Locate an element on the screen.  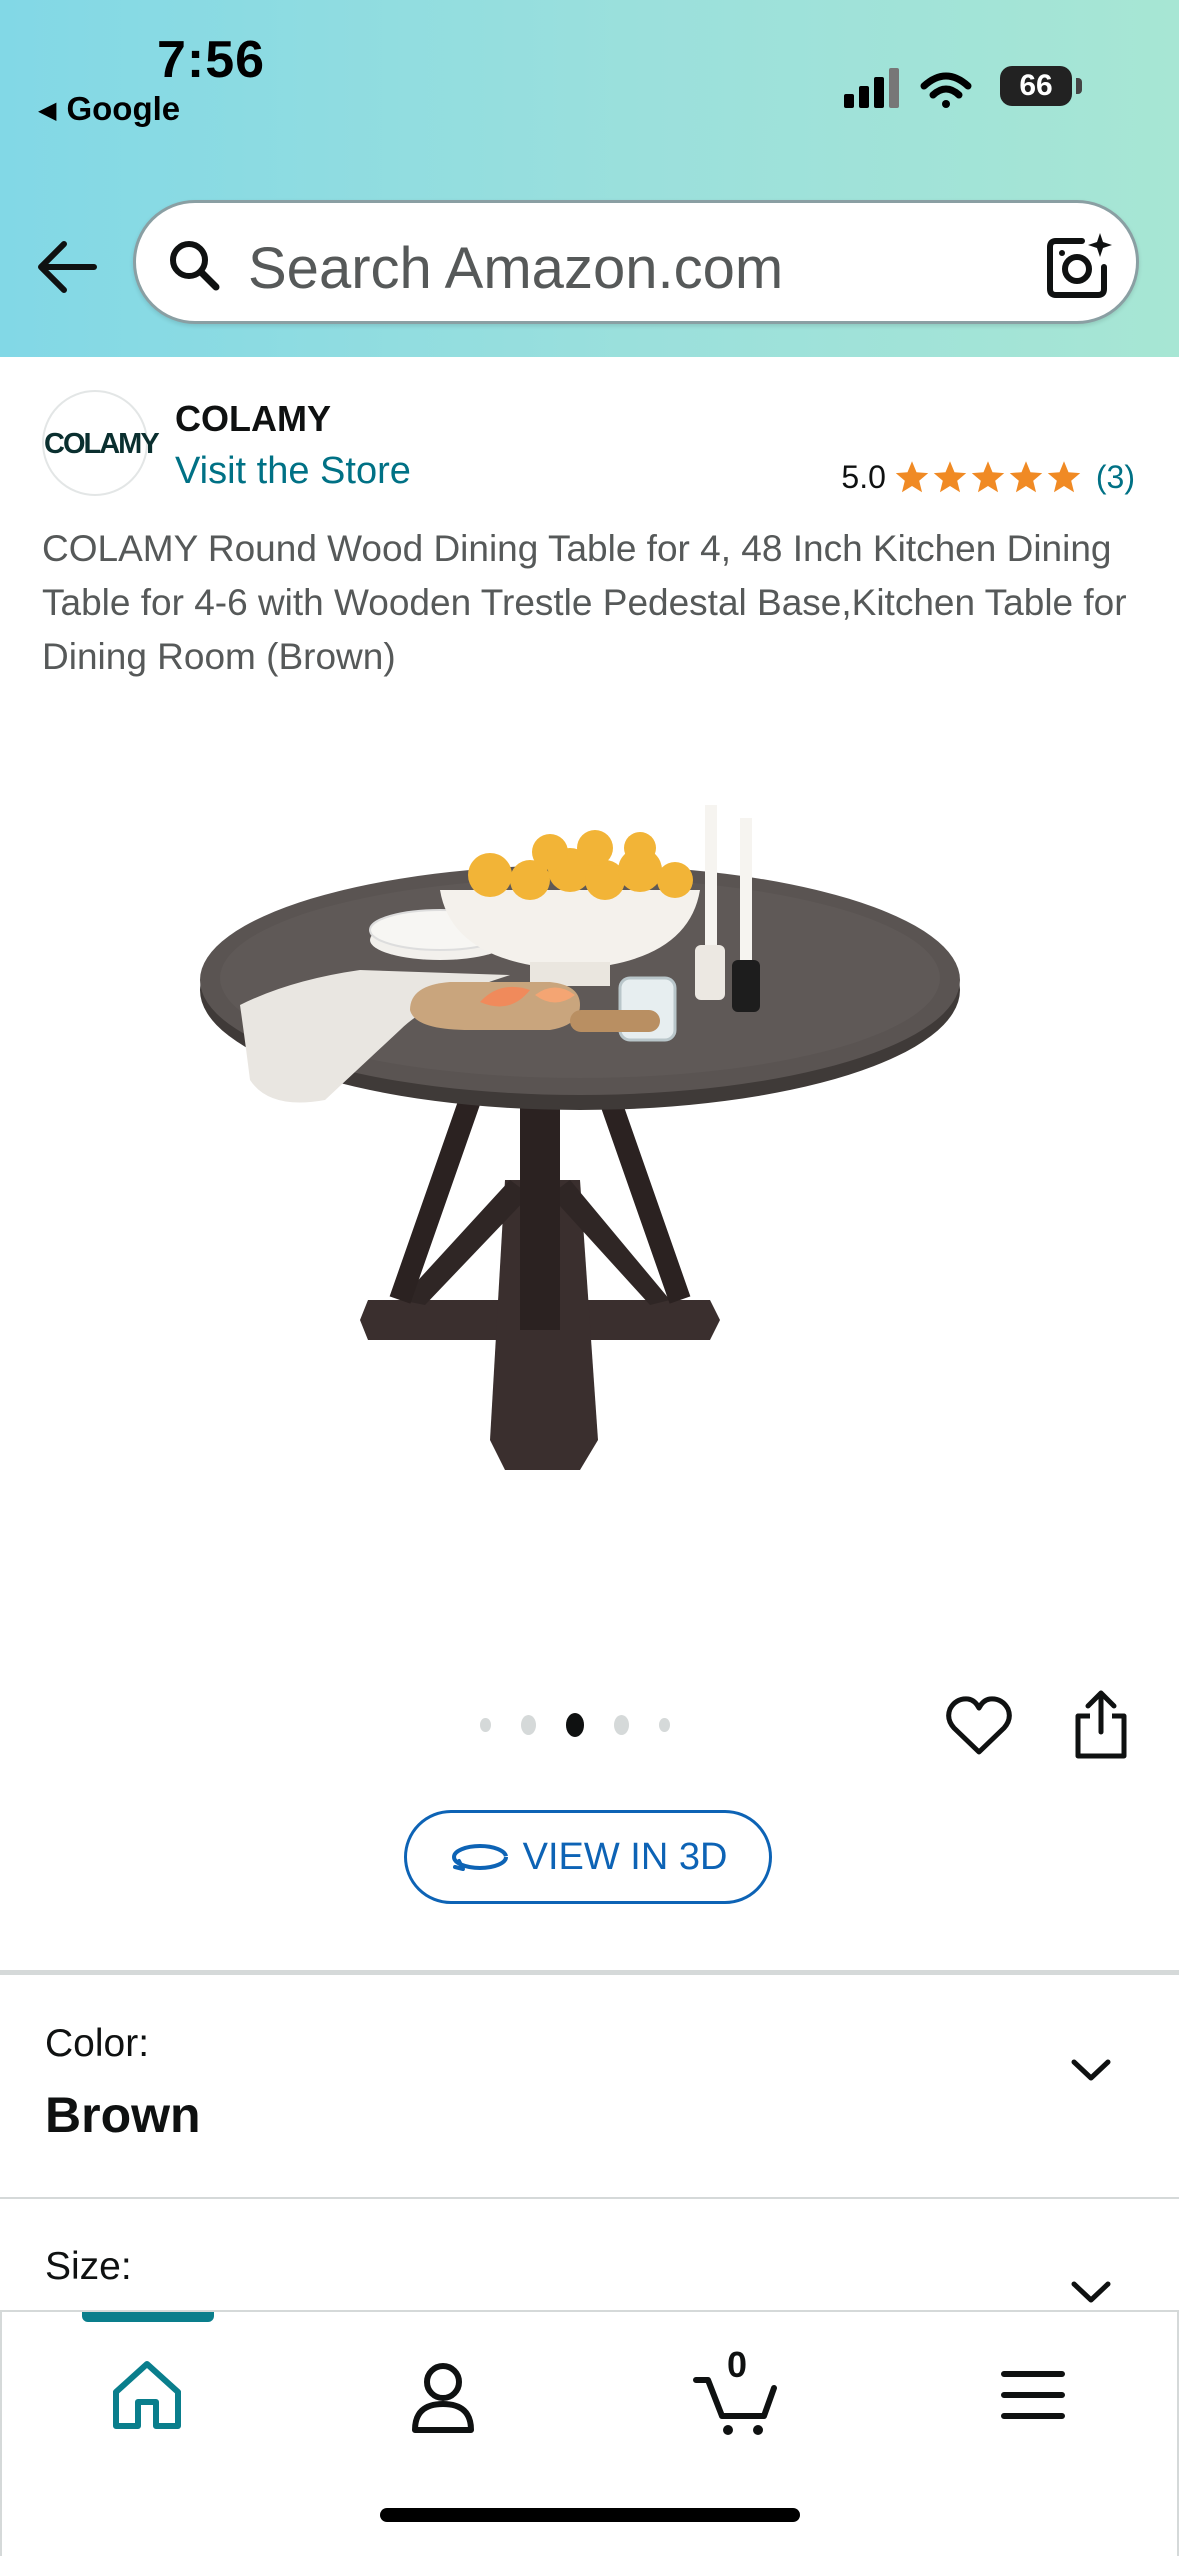
active-tab-indicator is located at coordinates (148, 2317).